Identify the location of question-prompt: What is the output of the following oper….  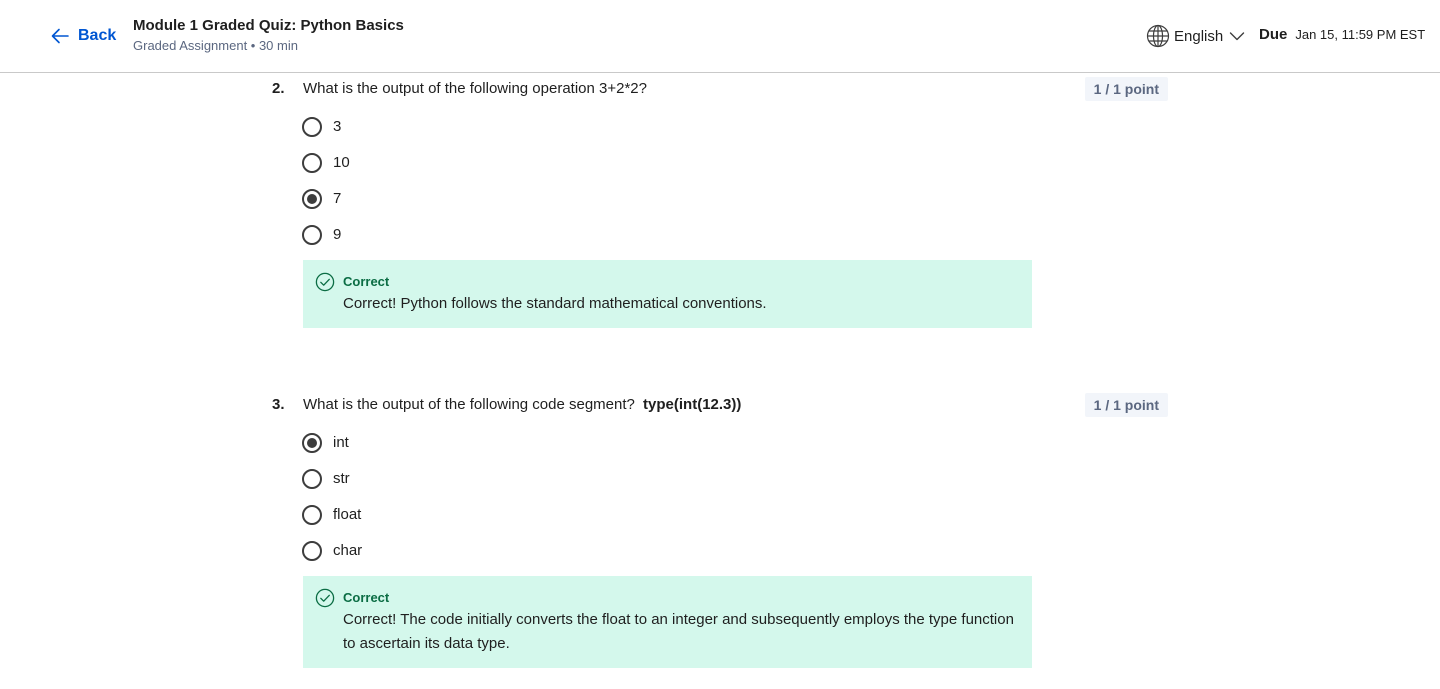
(475, 88).